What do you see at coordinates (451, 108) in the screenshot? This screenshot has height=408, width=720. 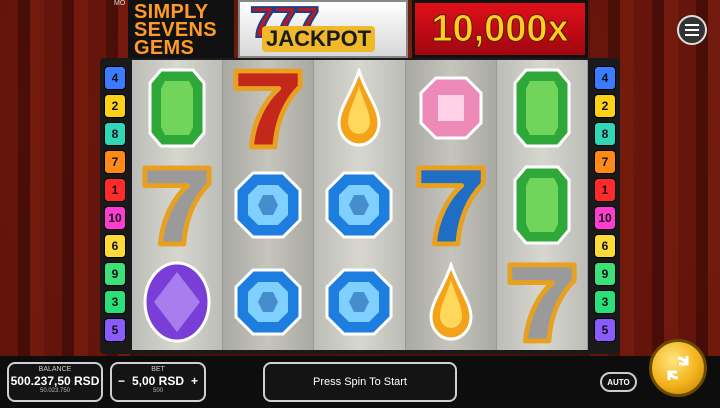 I see `pink-gem-symbol` at bounding box center [451, 108].